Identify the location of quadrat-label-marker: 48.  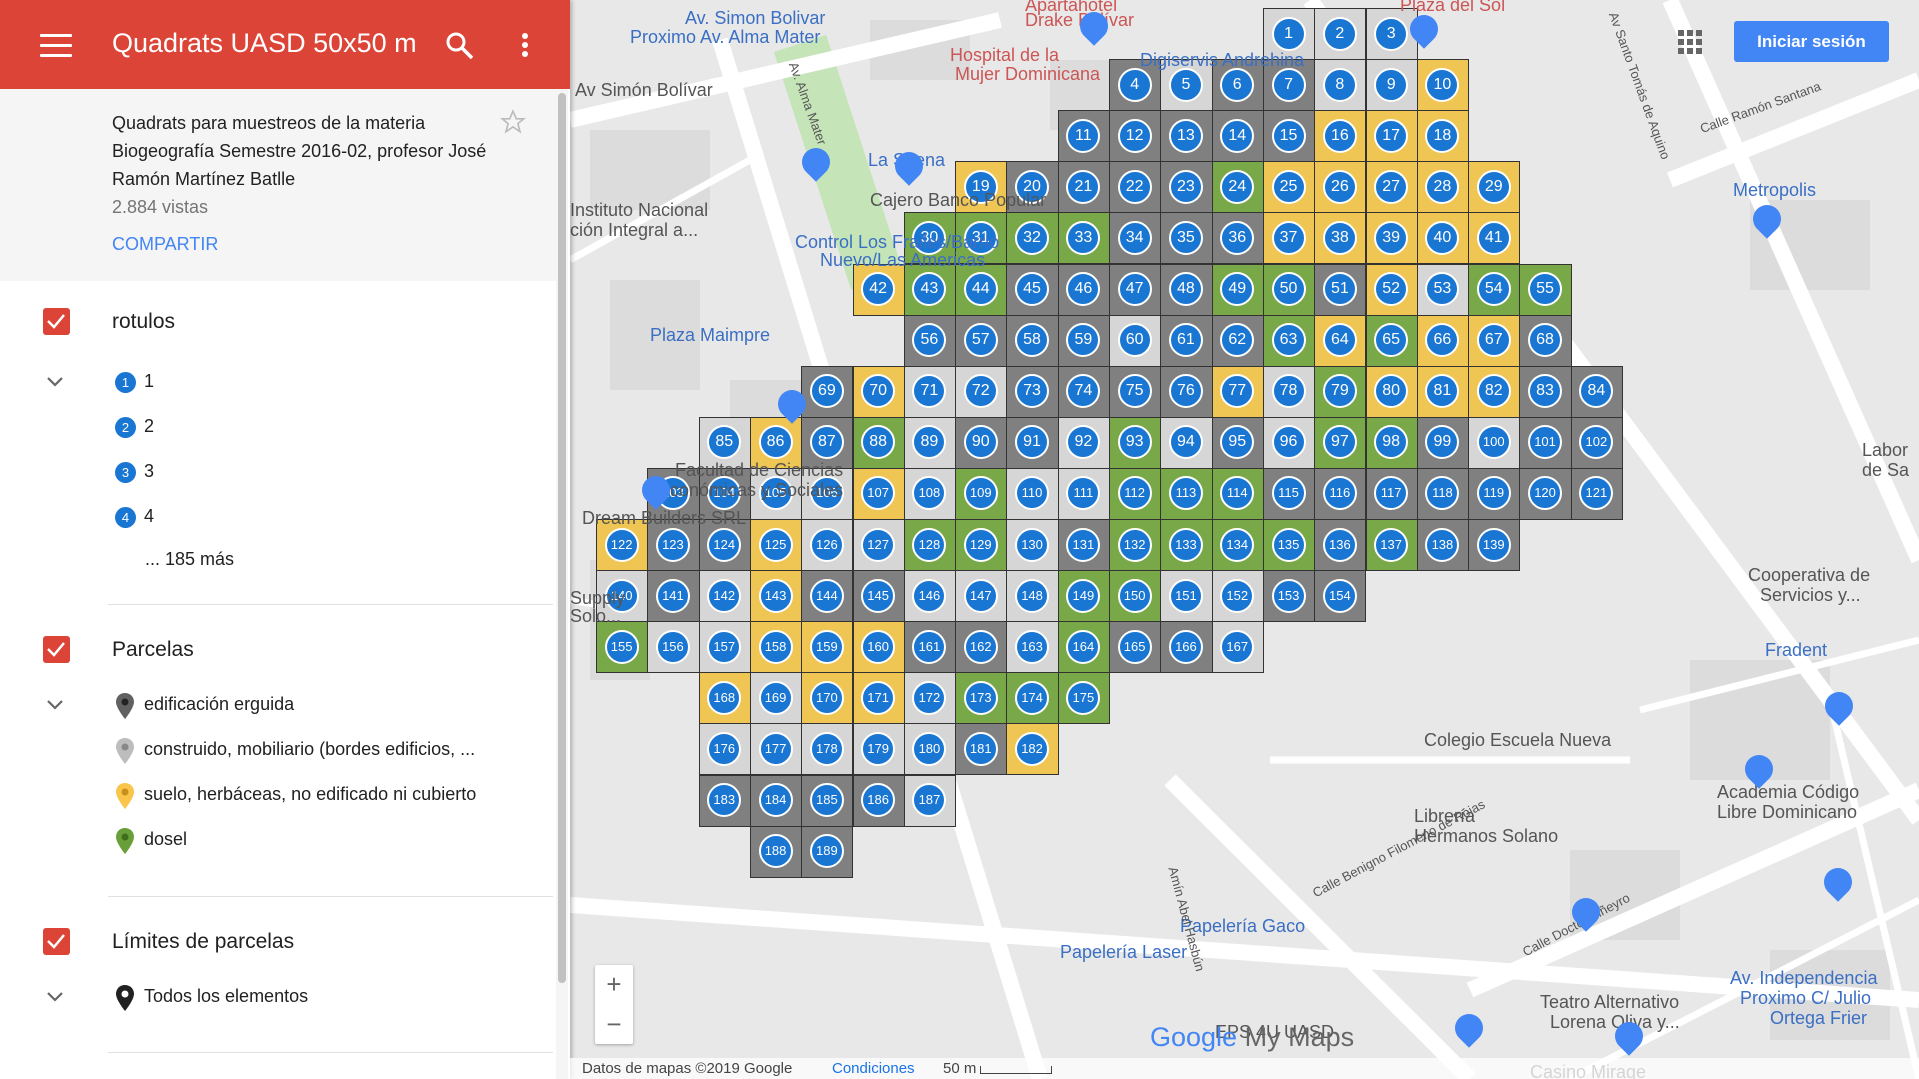
(1185, 289).